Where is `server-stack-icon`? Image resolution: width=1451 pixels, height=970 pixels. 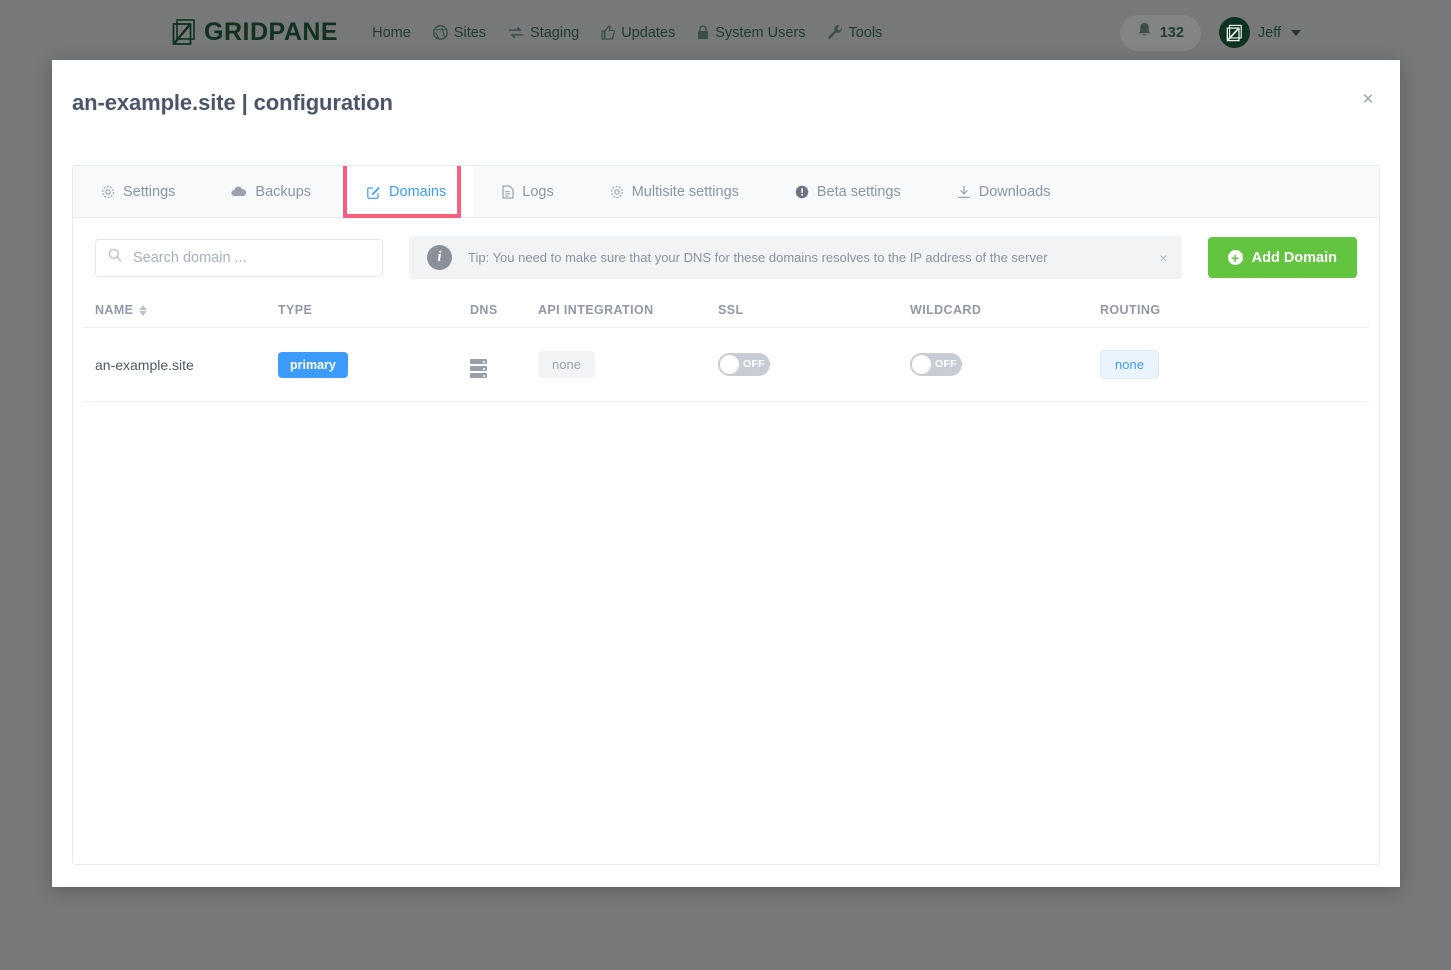 server-stack-icon is located at coordinates (478, 368).